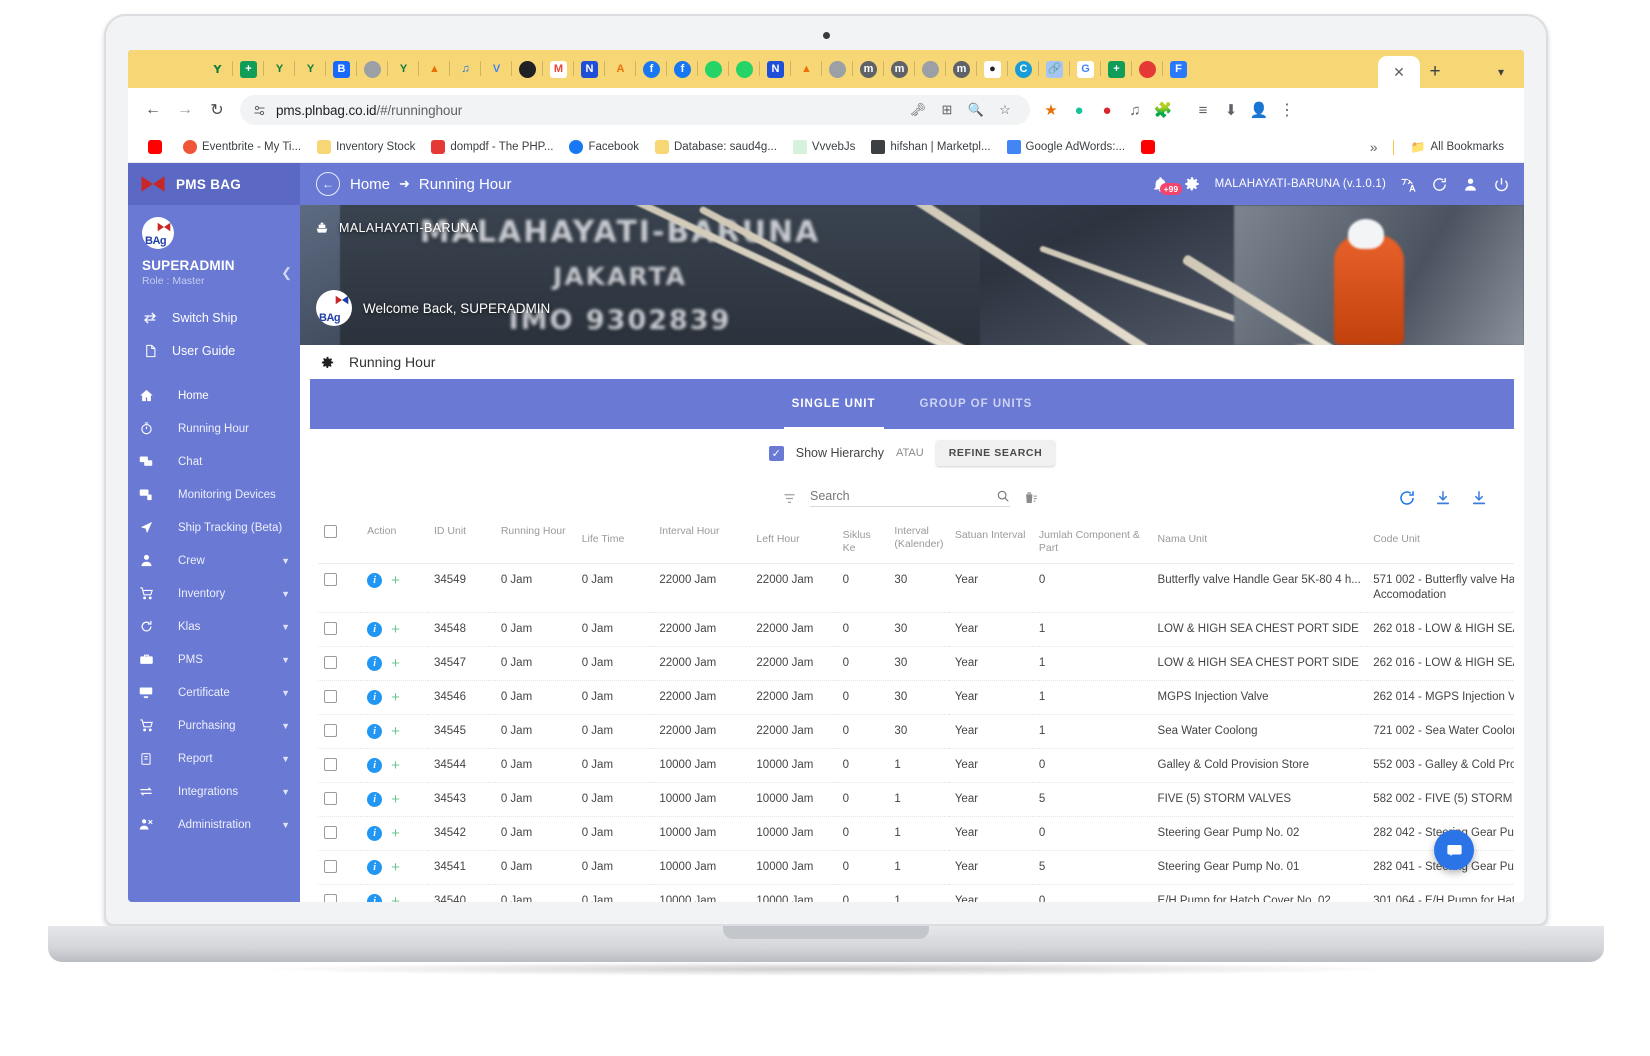 The height and width of the screenshot is (1056, 1650). Describe the element at coordinates (1443, 498) in the screenshot. I see `download-excel-icon` at that location.